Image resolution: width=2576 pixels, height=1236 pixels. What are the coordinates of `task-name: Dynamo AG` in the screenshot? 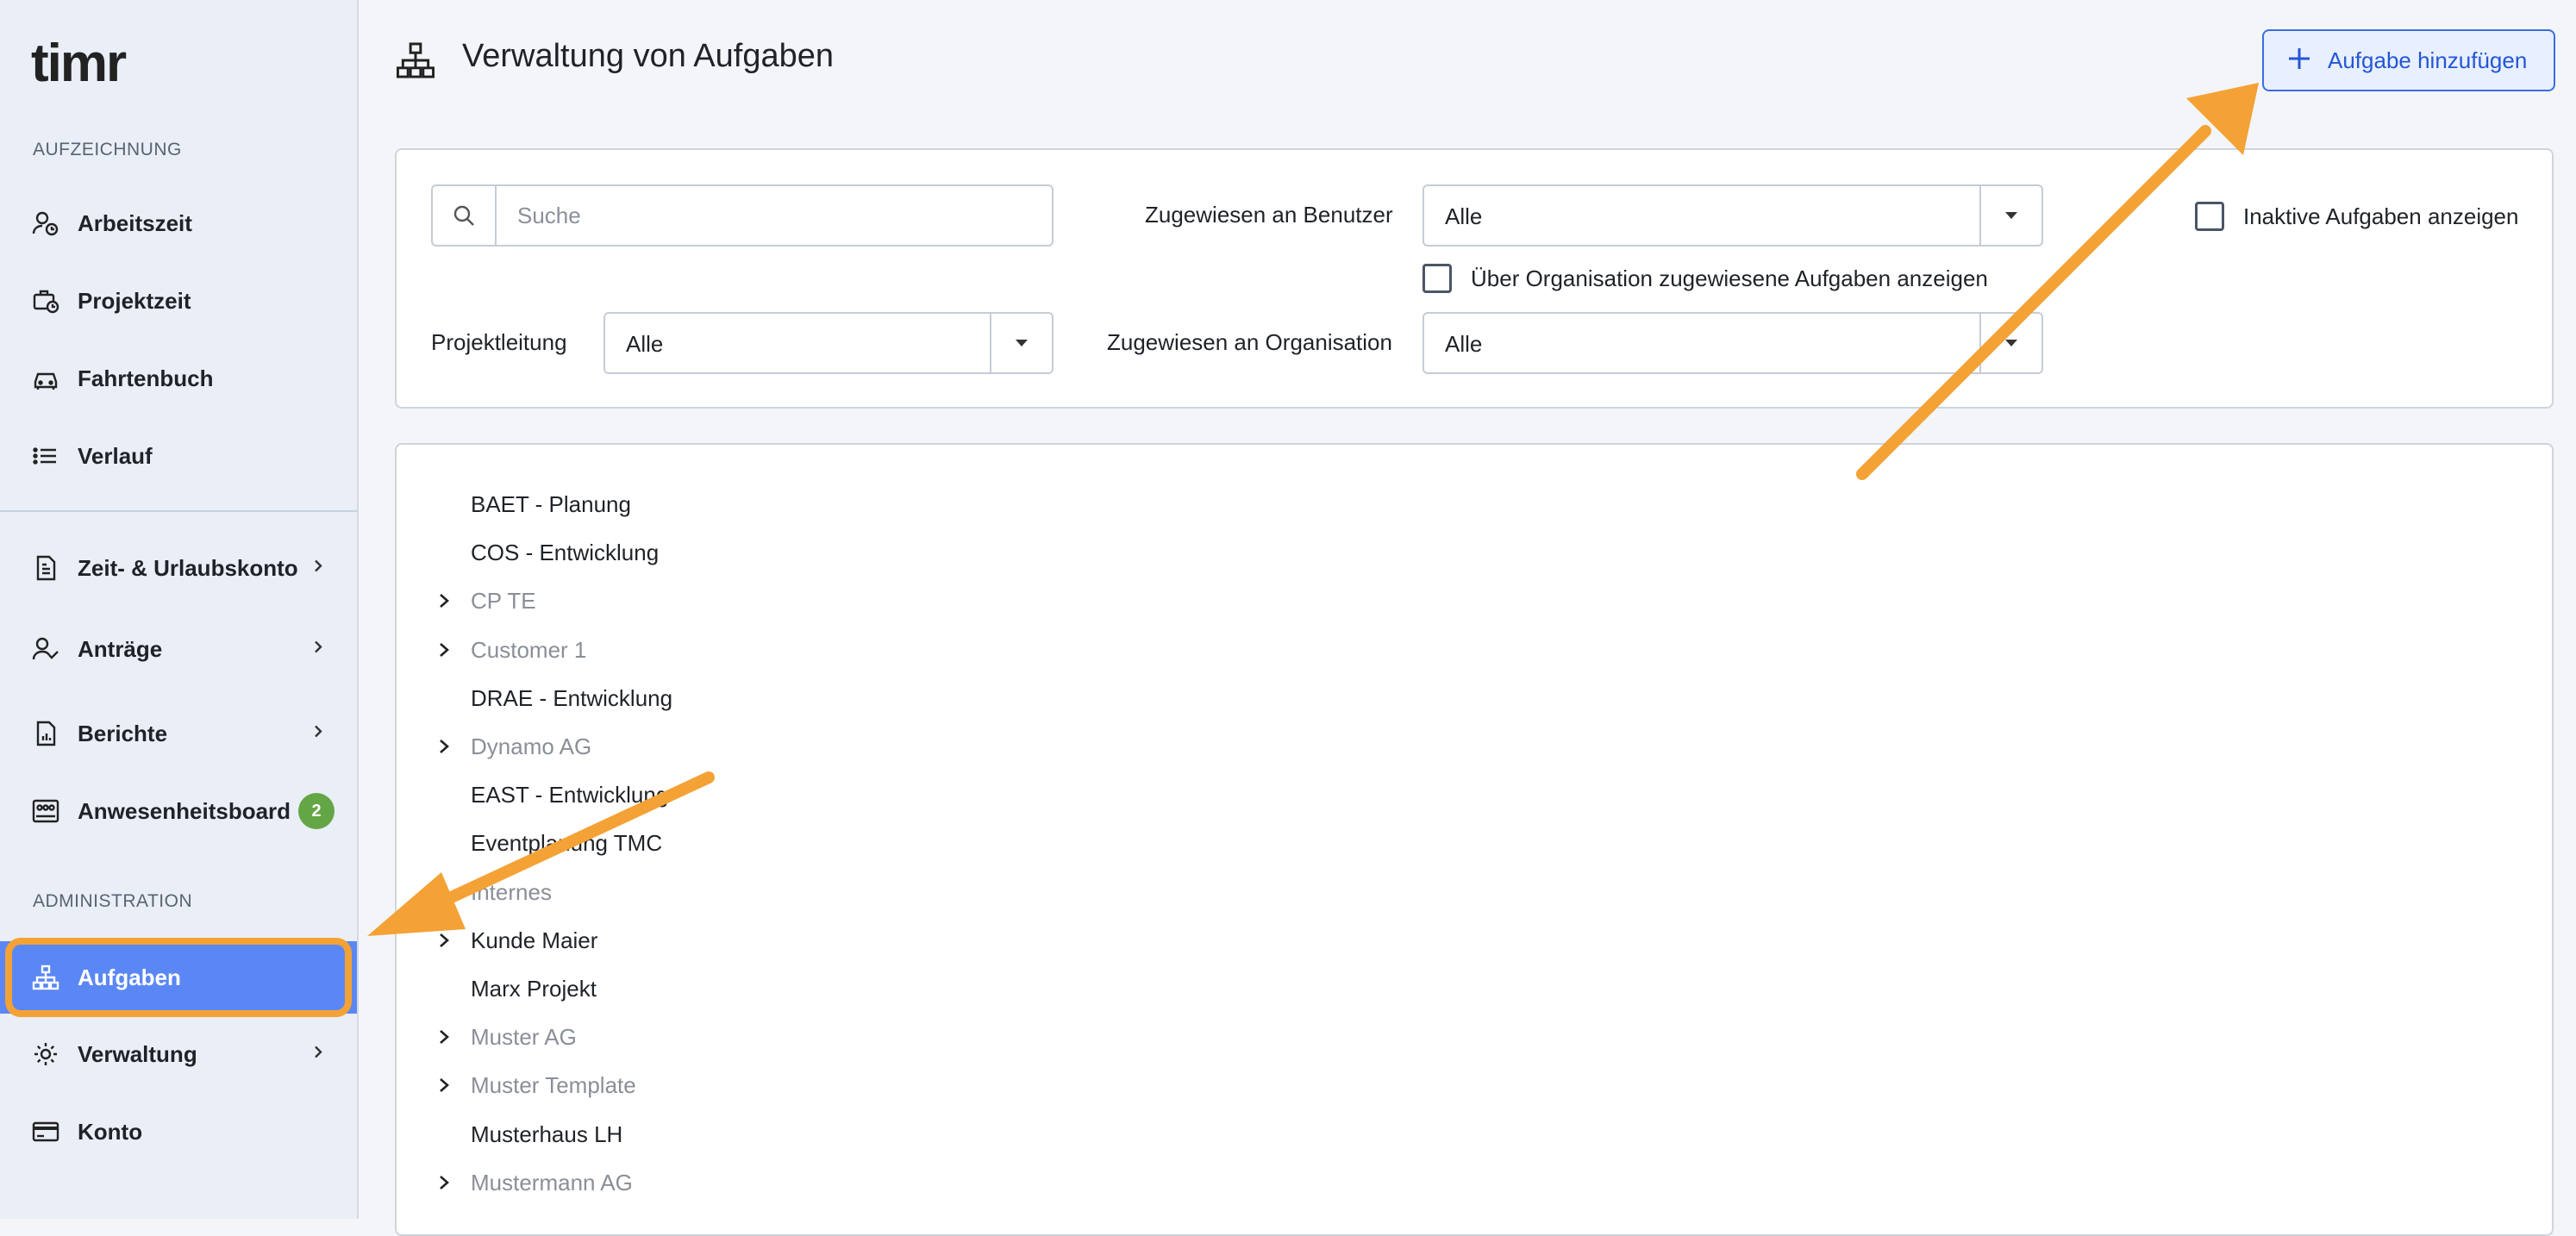 It's located at (531, 746).